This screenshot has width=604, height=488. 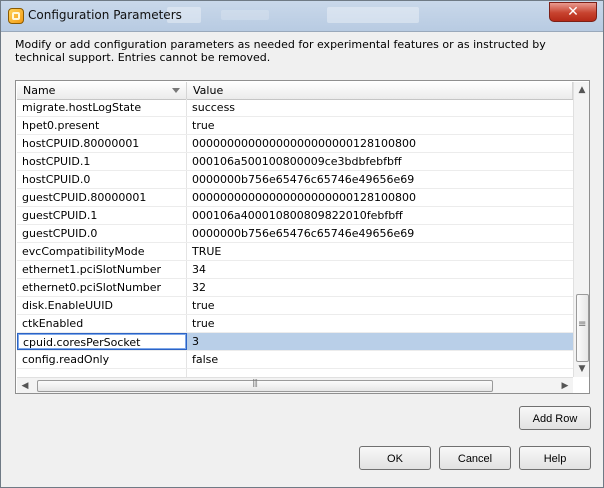 I want to click on close-icon: ✕, so click(x=573, y=12).